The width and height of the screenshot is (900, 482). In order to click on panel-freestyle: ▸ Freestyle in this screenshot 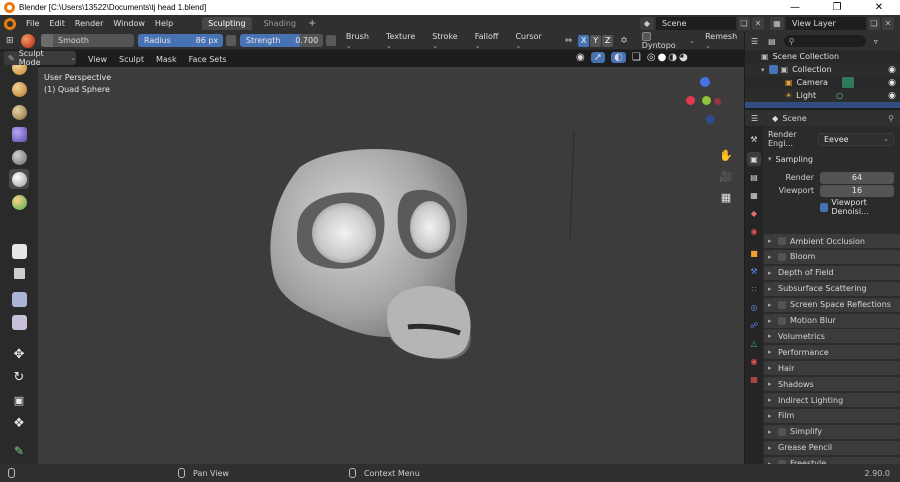, I will do `click(832, 460)`.